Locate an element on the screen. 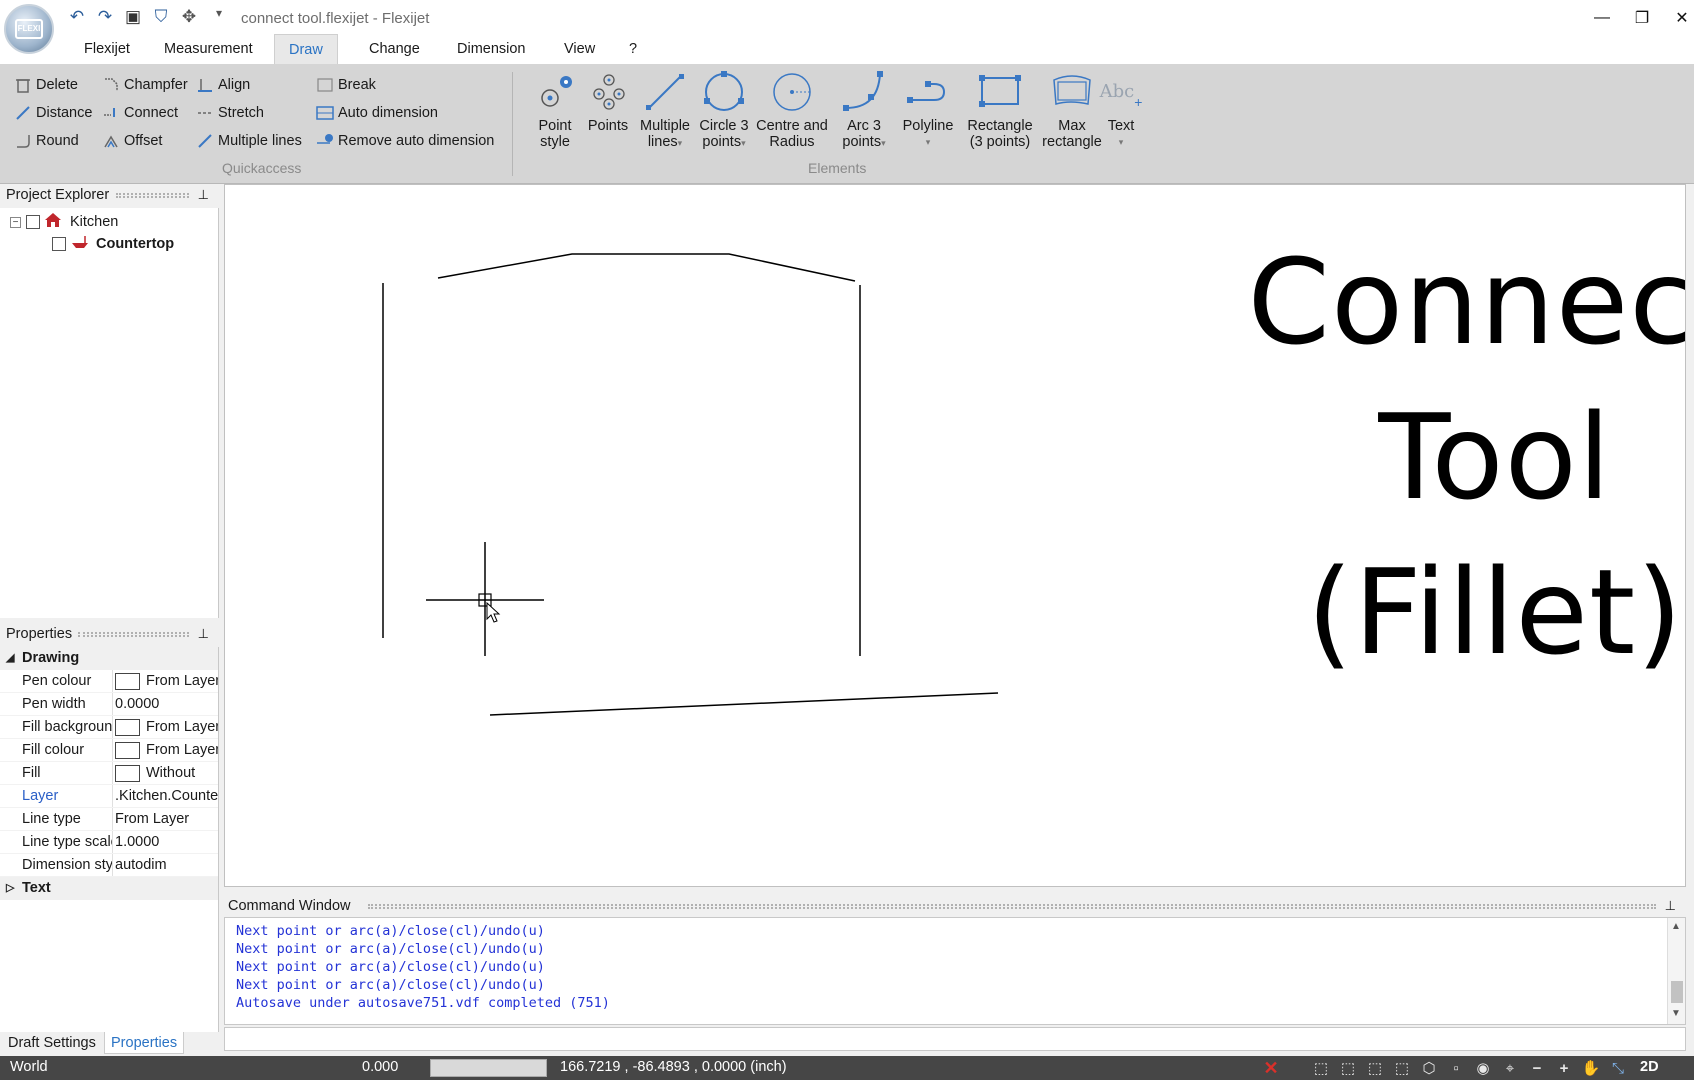 This screenshot has width=1694, height=1080. break-button: Break is located at coordinates (346, 85).